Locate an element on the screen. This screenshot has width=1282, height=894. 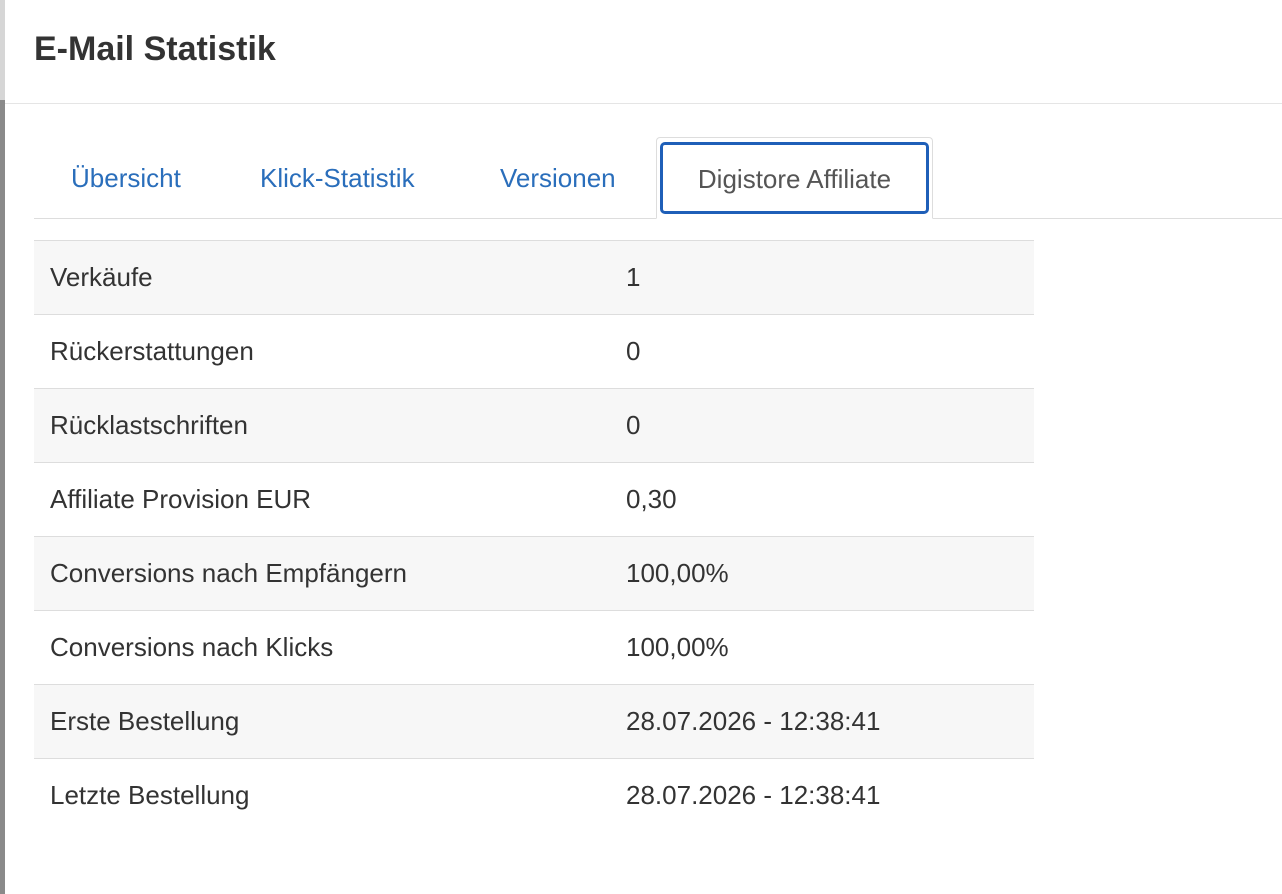
modal-header: E-Mail Statistik is located at coordinates (643, 52).